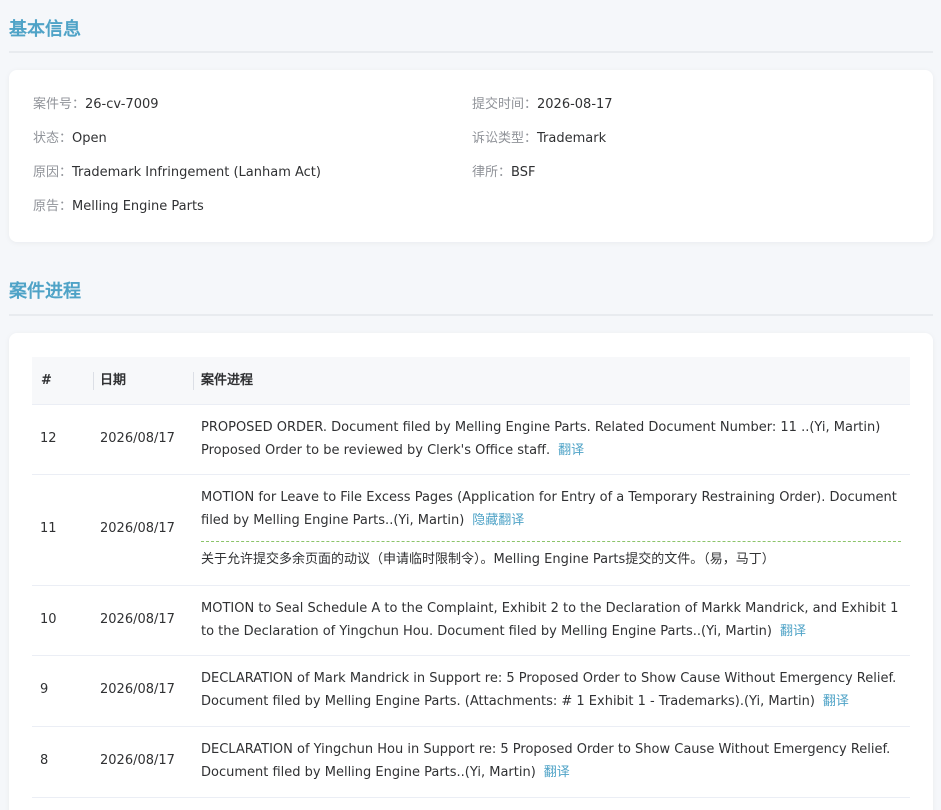 This screenshot has width=941, height=810. Describe the element at coordinates (471, 52) in the screenshot. I see `basic-info-divider` at that location.